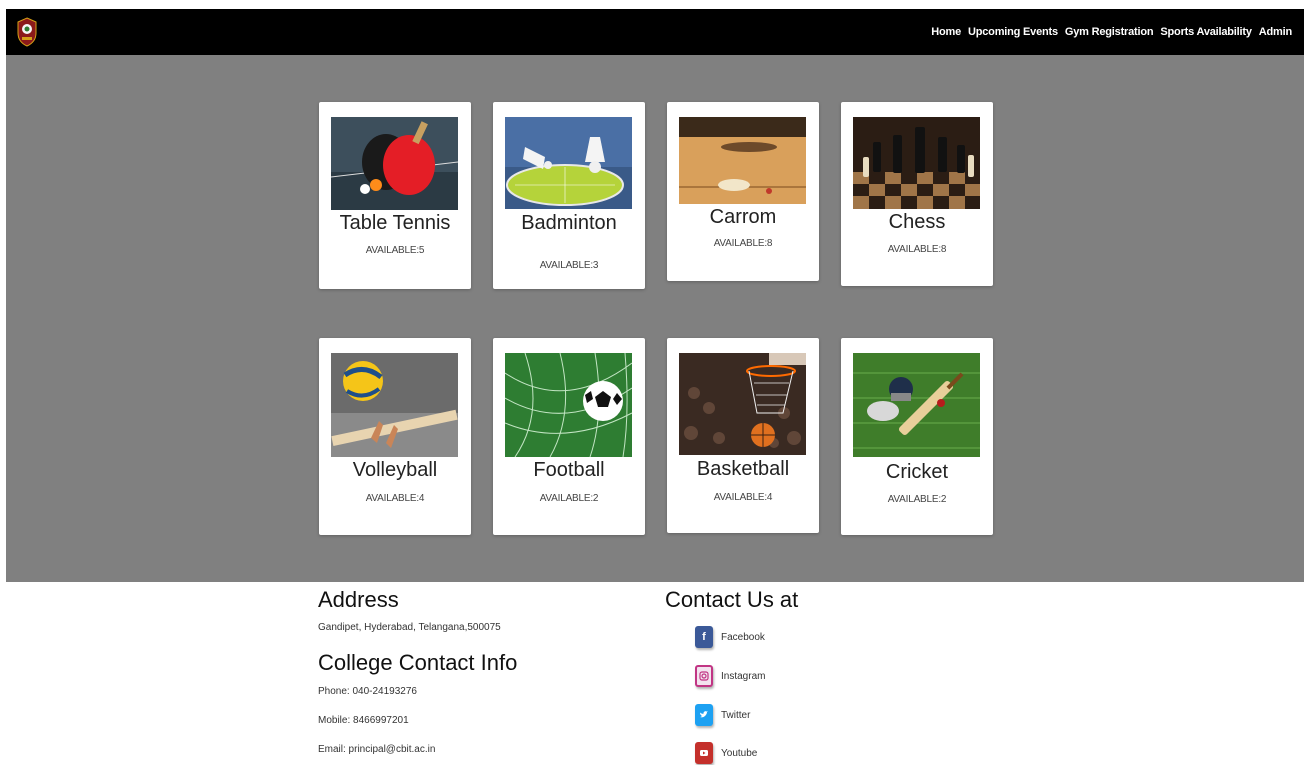  I want to click on nav-sports-availability-link: Sports Availability, so click(1206, 32).